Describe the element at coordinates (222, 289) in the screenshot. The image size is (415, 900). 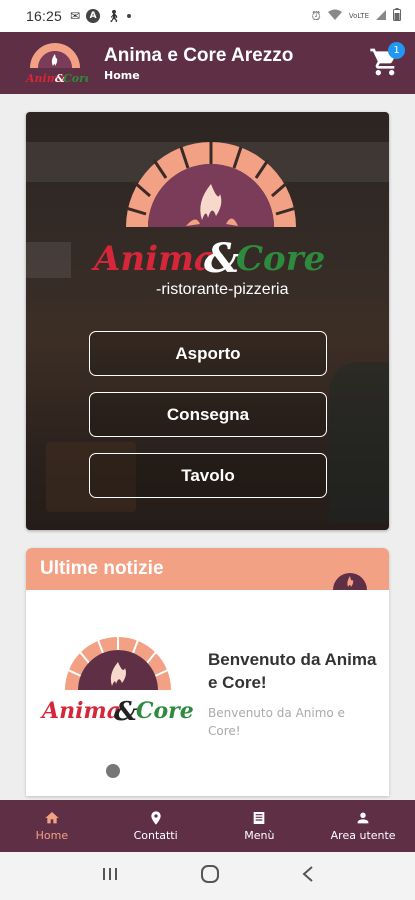
I see `logo-subtitle: -ristorante-pizzeria` at that location.